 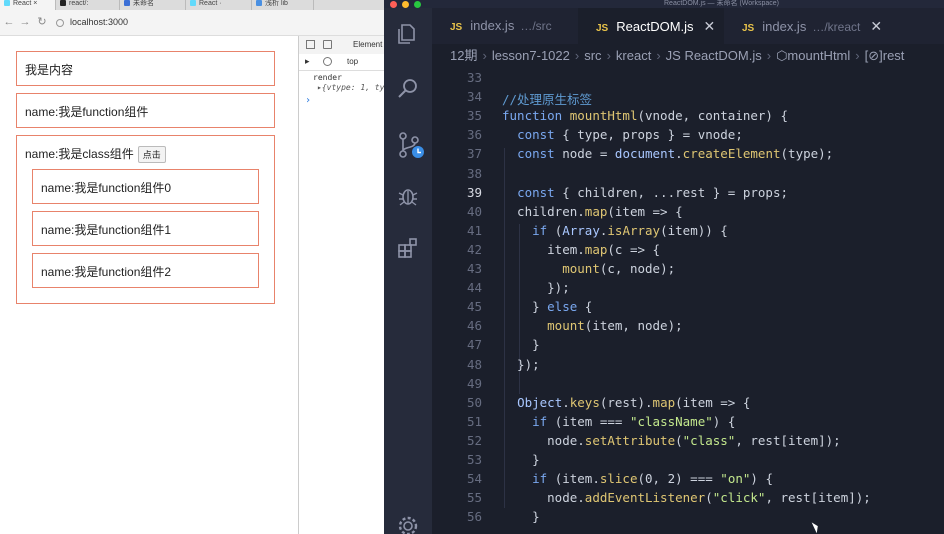 I want to click on click-button: 点击, so click(x=151, y=155).